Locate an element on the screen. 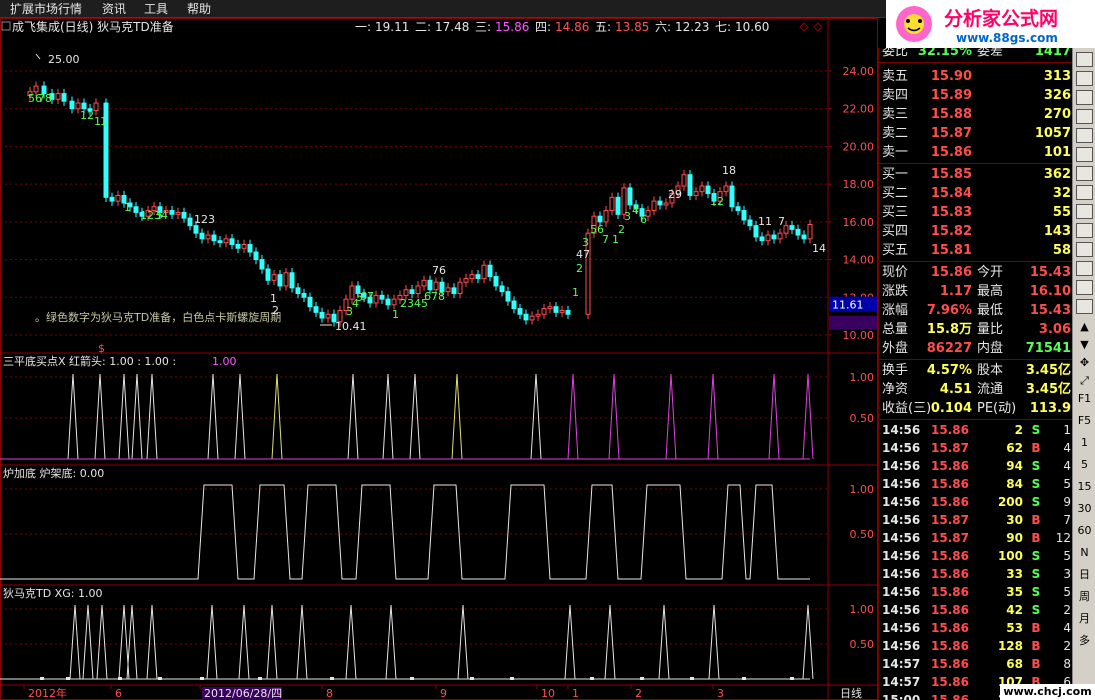 Image resolution: width=1095 pixels, height=700 pixels. tick-row: 14:56 15.86 2 S 1 is located at coordinates (975, 430).